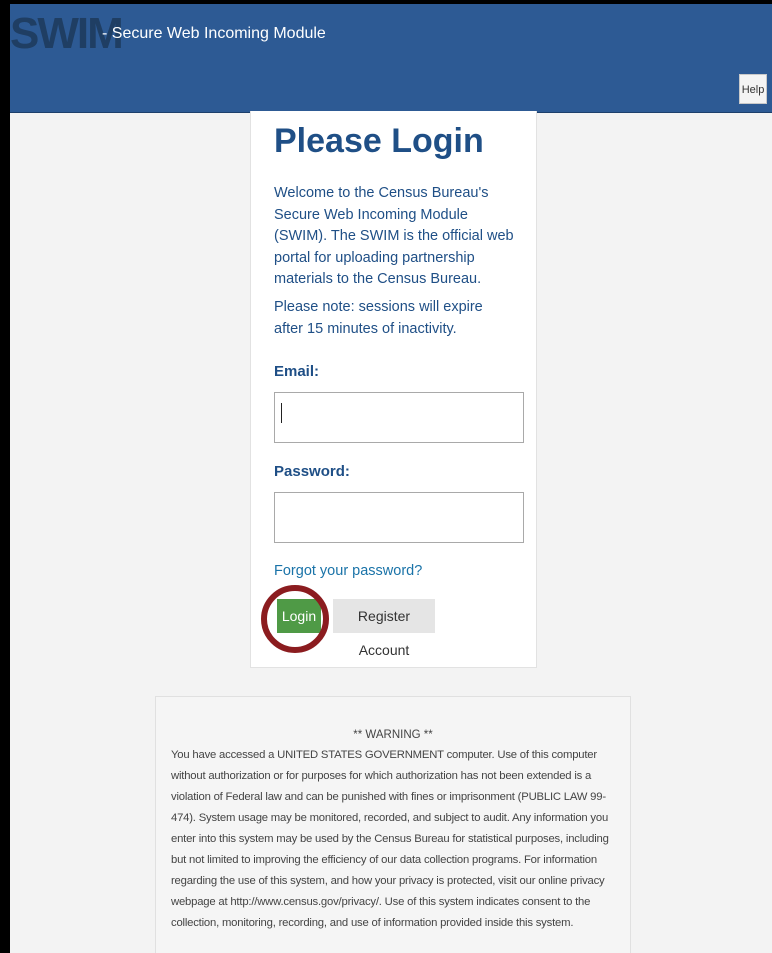  Describe the element at coordinates (379, 141) in the screenshot. I see `page-title: Please Login` at that location.